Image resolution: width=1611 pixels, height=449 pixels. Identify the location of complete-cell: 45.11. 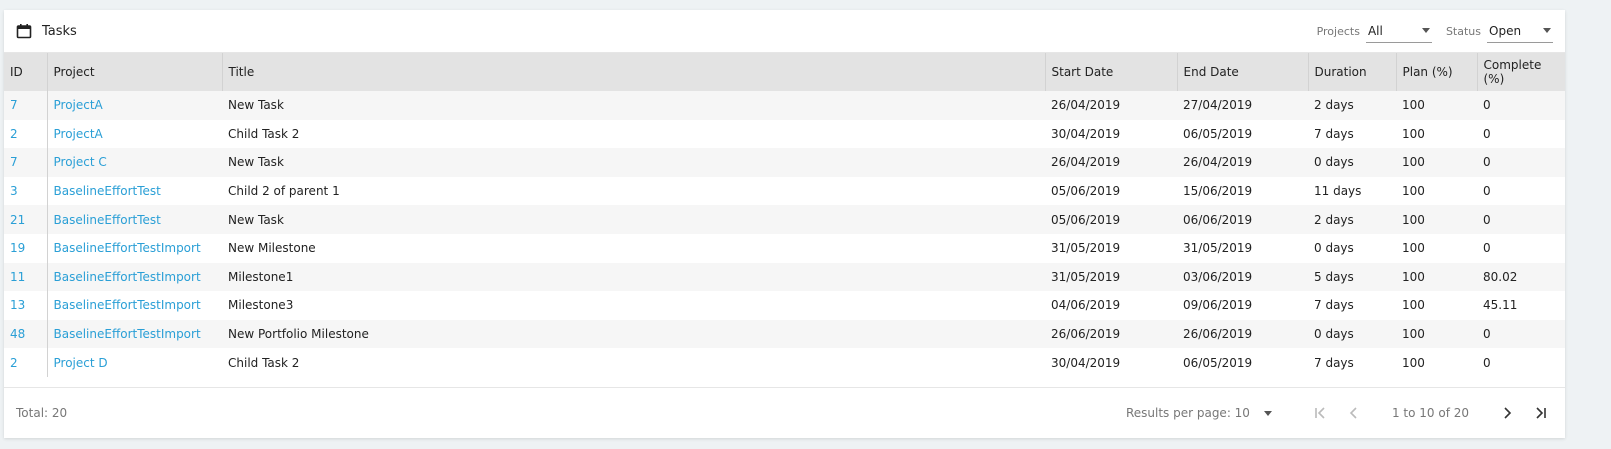
(1500, 305).